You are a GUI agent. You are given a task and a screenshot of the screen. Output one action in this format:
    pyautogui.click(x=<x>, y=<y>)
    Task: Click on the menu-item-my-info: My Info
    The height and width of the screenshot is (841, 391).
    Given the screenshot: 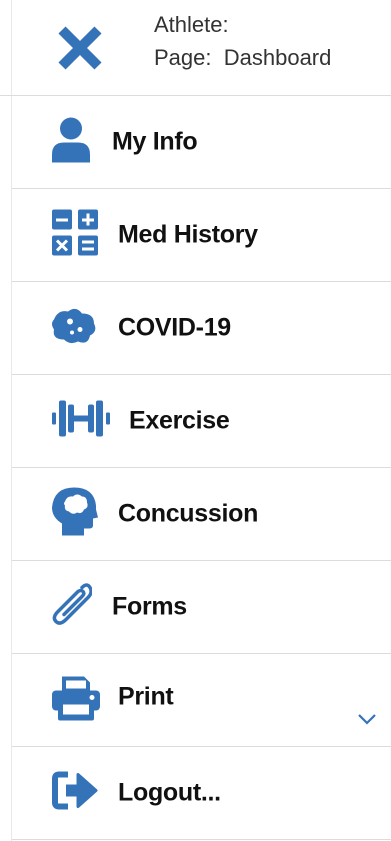 What is the action you would take?
    pyautogui.click(x=201, y=142)
    